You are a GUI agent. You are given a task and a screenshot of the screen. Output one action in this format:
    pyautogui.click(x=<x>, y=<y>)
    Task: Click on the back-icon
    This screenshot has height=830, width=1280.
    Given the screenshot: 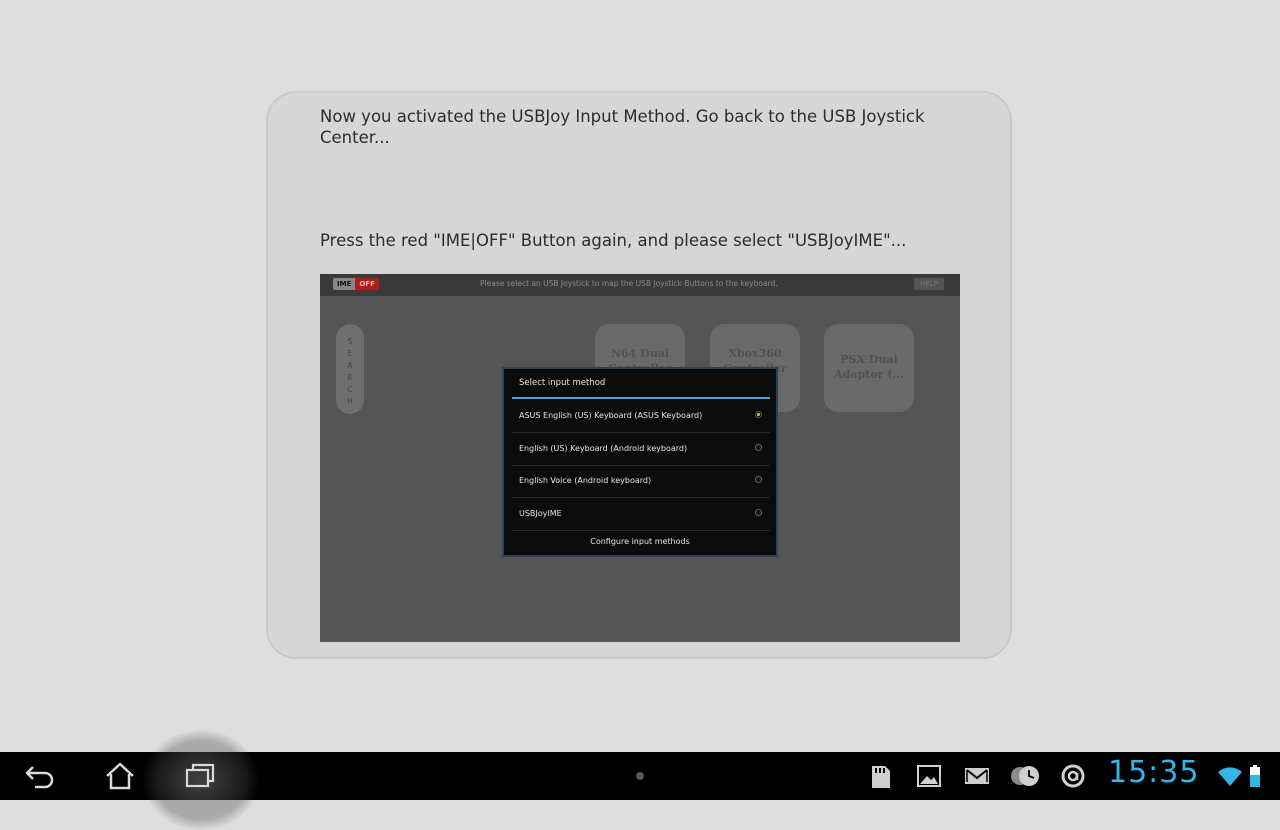 What is the action you would take?
    pyautogui.click(x=39, y=777)
    